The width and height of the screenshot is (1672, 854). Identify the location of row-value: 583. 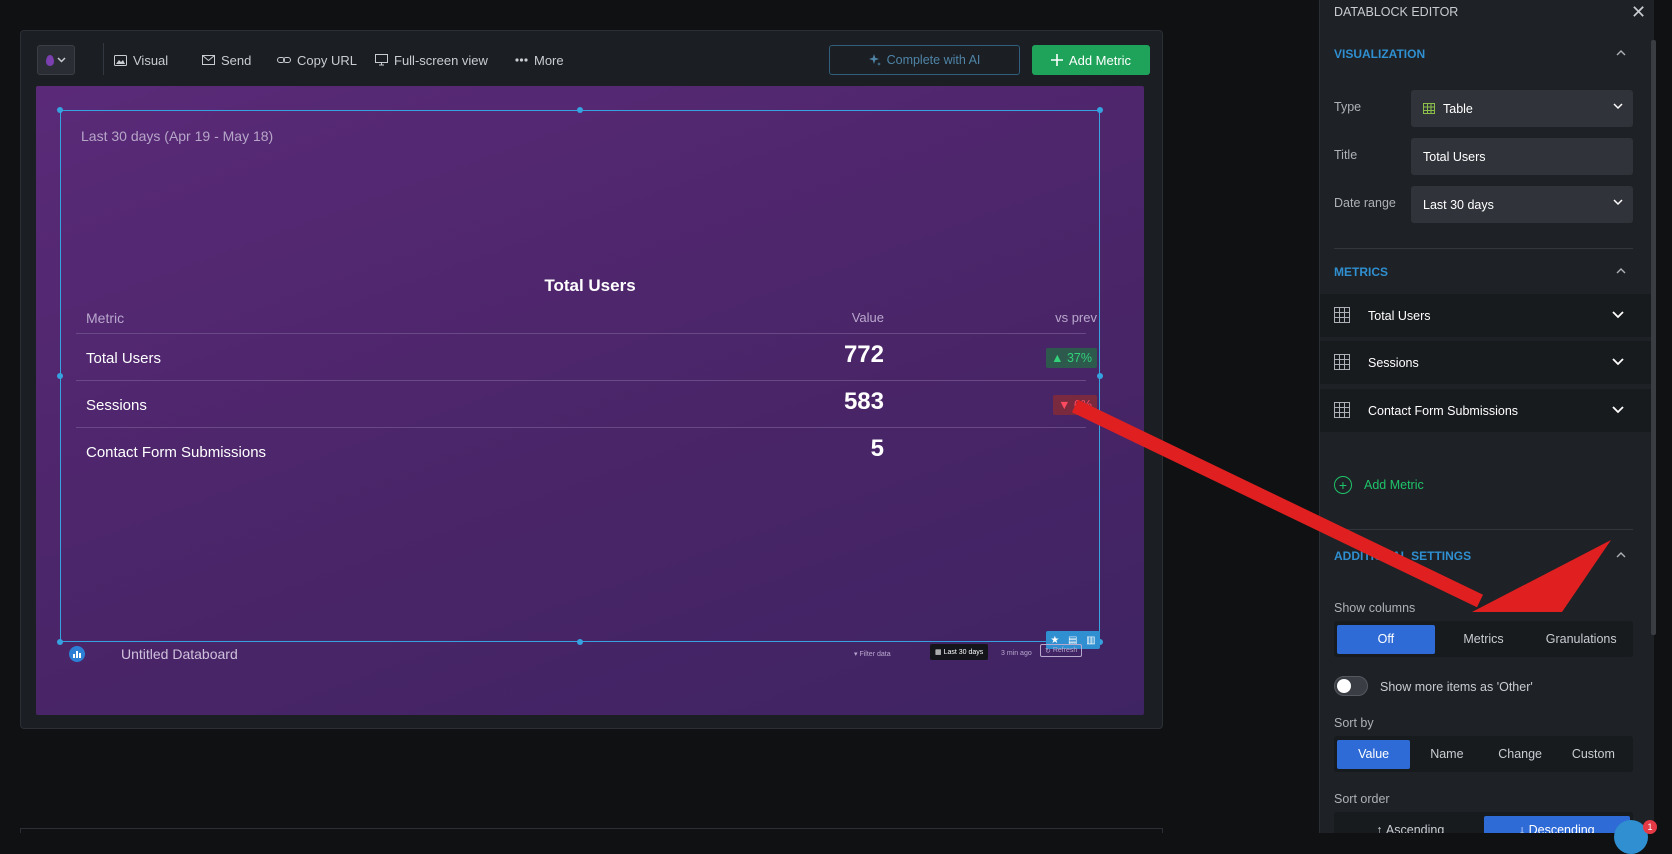
(863, 401).